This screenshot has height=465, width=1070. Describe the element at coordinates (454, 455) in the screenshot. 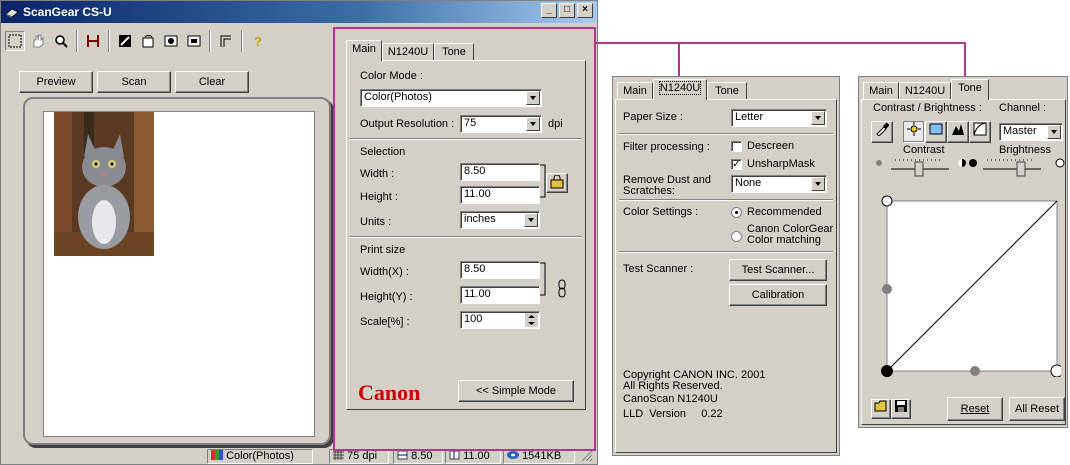

I see `height-icon` at that location.